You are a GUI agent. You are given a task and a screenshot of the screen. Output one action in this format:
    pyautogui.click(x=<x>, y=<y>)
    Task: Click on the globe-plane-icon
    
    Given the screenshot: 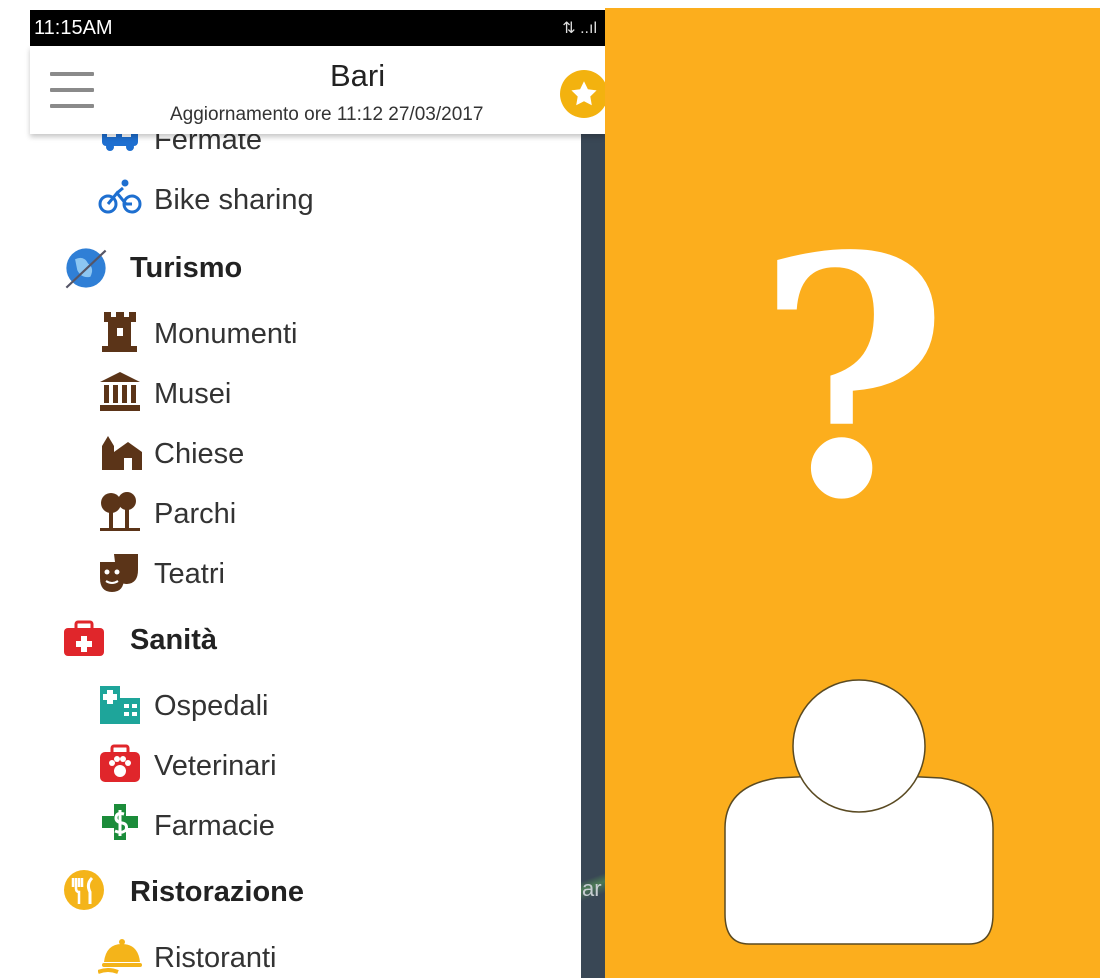 What is the action you would take?
    pyautogui.click(x=86, y=268)
    